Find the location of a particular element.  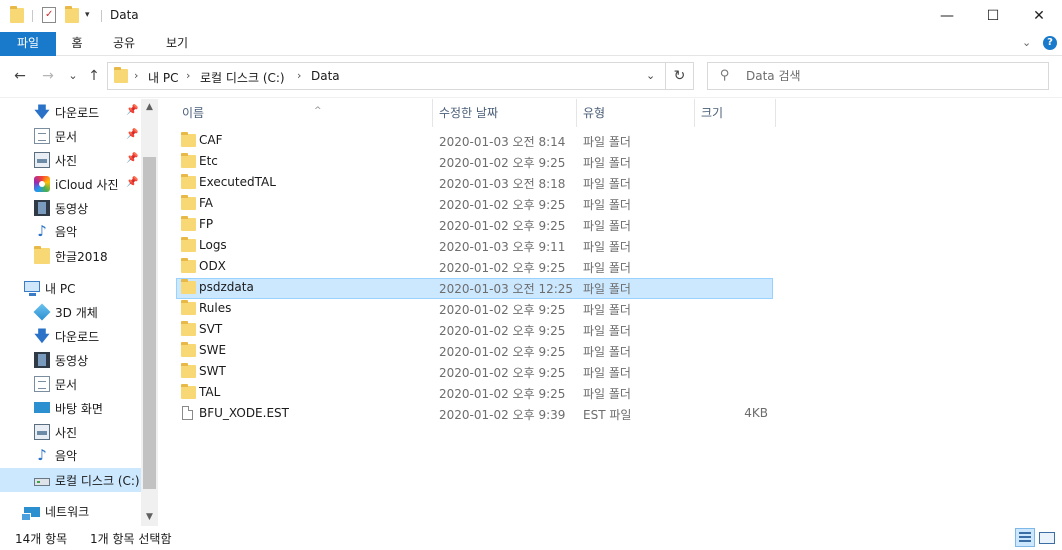

breadcrumb-this-pc: 내 PC is located at coordinates (163, 77).